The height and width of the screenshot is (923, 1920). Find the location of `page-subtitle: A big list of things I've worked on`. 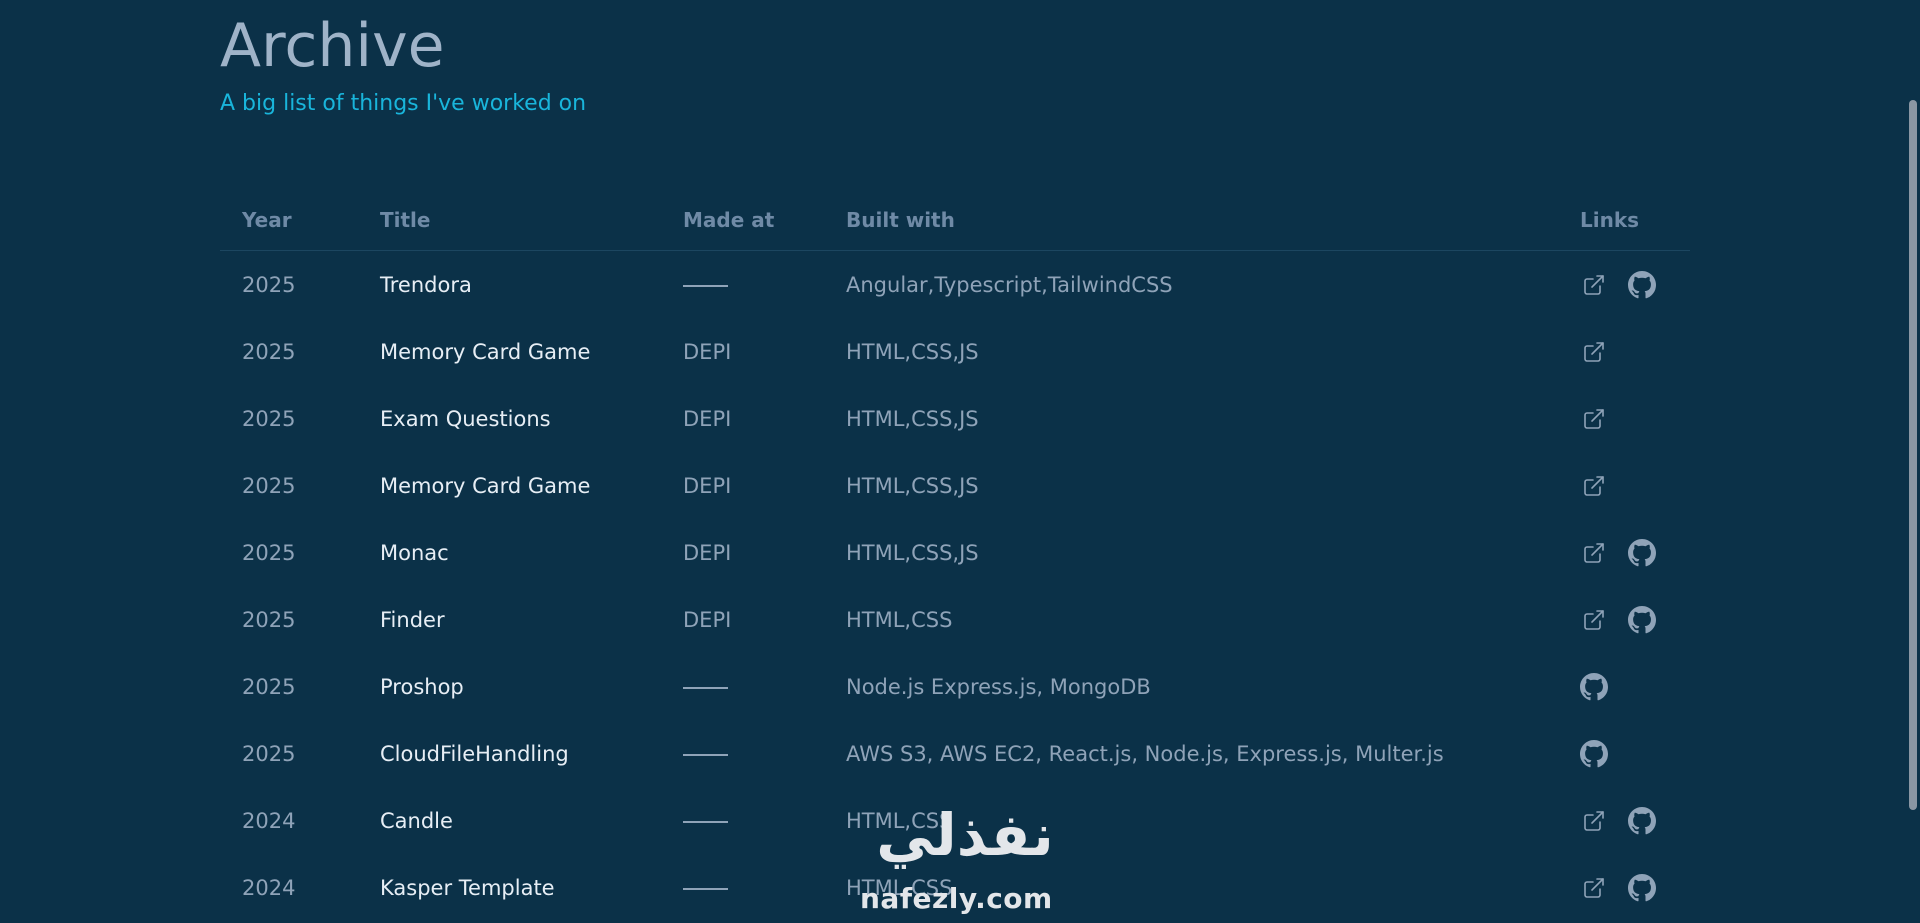

page-subtitle: A big list of things I've worked on is located at coordinates (403, 103).